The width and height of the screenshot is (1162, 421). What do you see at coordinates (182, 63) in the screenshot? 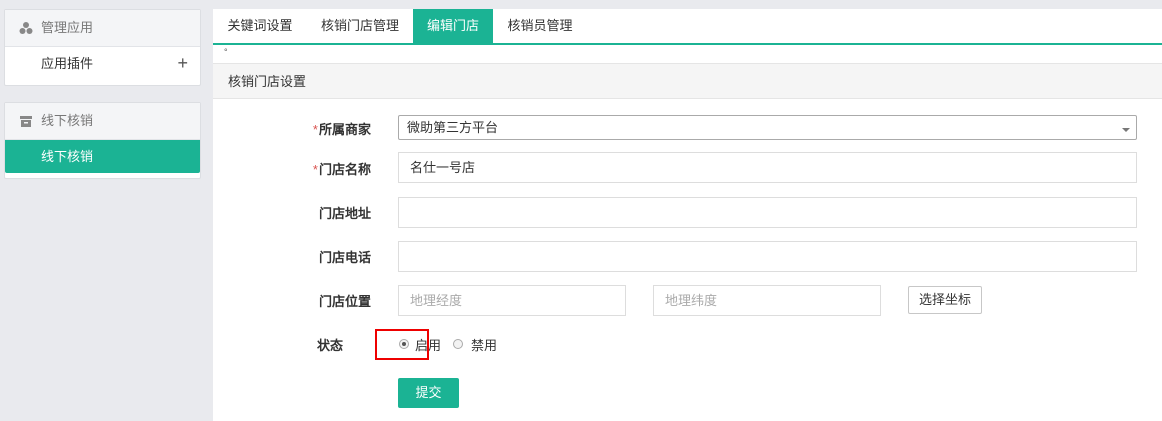
I see `plus-icon: +` at bounding box center [182, 63].